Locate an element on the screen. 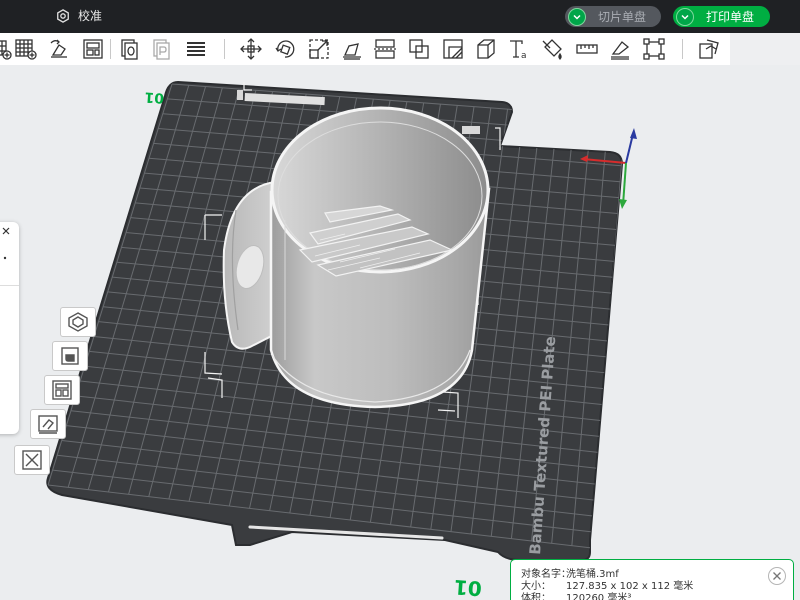 The width and height of the screenshot is (800, 600). slice-plate-button: 切片单盘 is located at coordinates (613, 16).